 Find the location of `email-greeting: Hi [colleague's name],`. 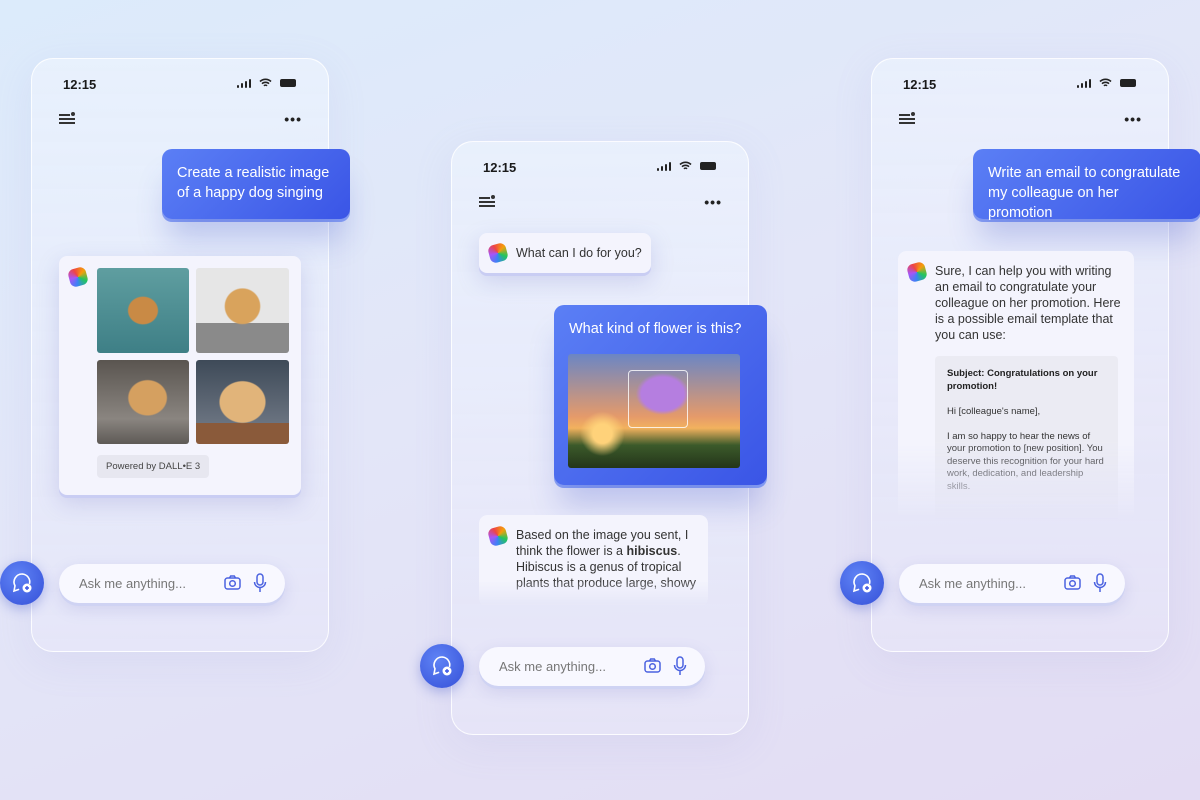

email-greeting: Hi [colleague's name], is located at coordinates (994, 411).